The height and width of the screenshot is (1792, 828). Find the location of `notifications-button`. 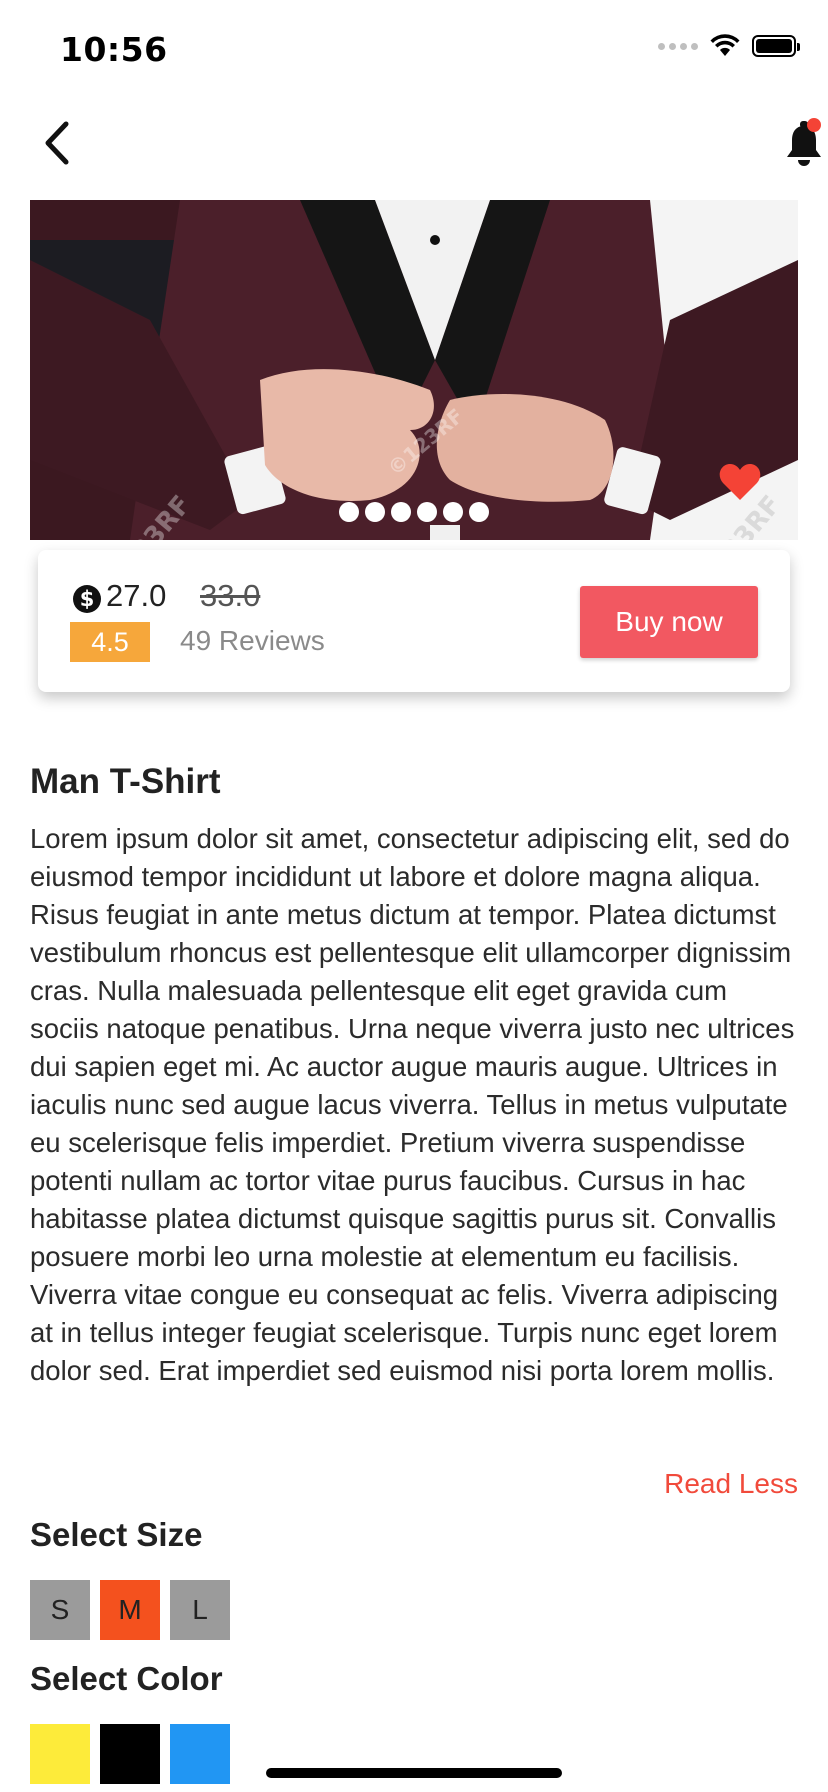

notifications-button is located at coordinates (804, 143).